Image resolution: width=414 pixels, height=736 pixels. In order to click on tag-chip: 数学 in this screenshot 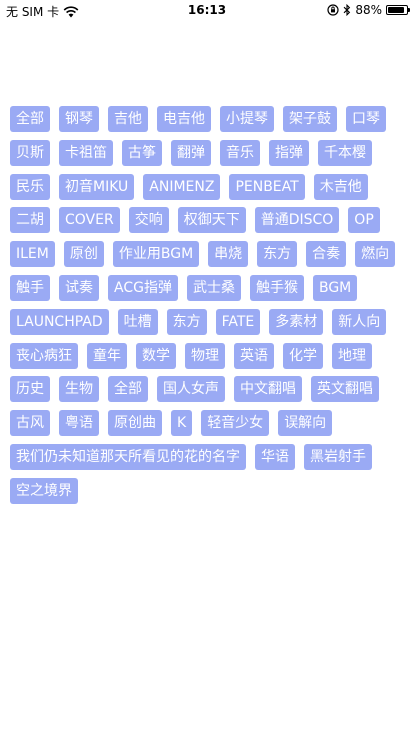, I will do `click(156, 355)`.